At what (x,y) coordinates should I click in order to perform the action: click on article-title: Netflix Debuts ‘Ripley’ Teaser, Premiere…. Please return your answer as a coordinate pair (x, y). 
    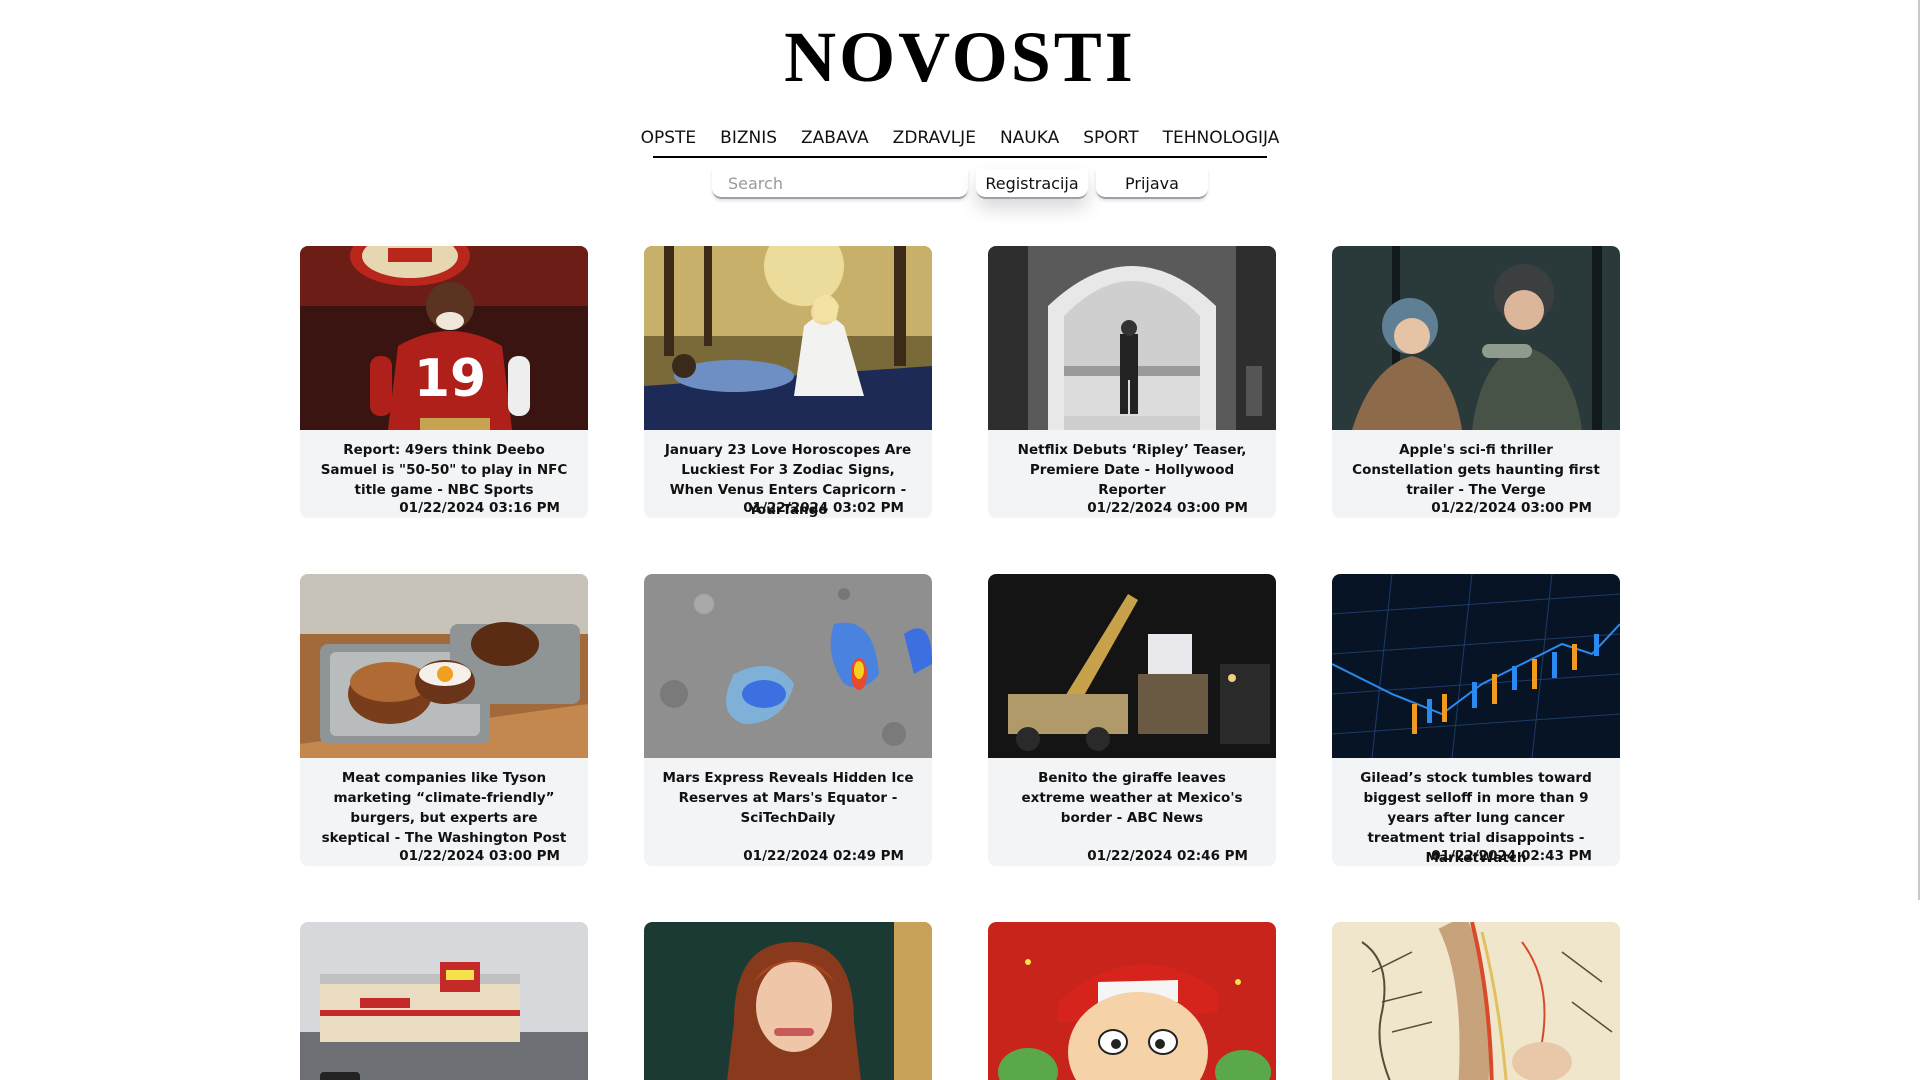
    Looking at the image, I should click on (1132, 470).